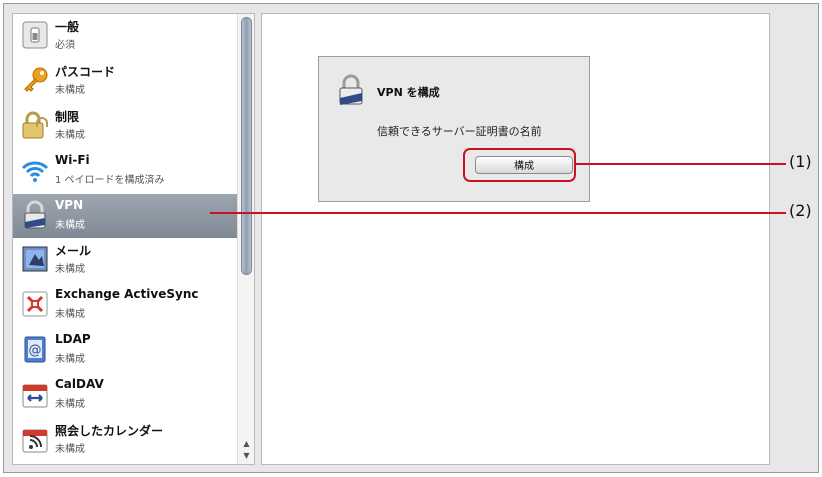 This screenshot has width=822, height=477. Describe the element at coordinates (125, 36) in the screenshot. I see `sidebar-item-general: 一般 必須` at that location.